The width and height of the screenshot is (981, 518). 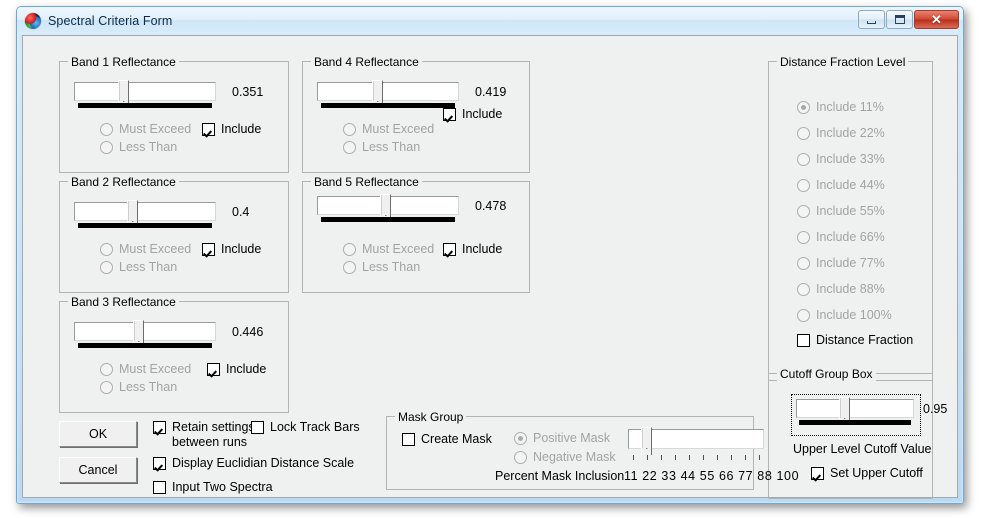 What do you see at coordinates (241, 212) in the screenshot?
I see `band-2-value: 0.4` at bounding box center [241, 212].